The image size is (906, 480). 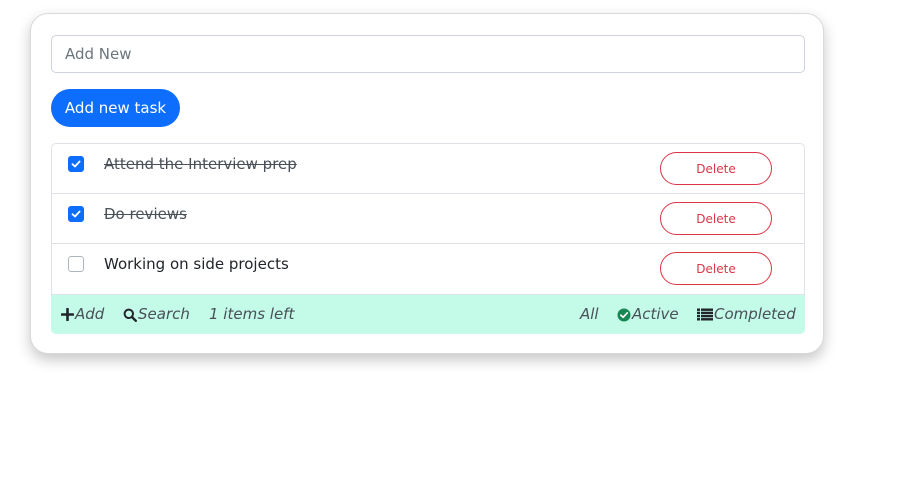 I want to click on check-circle-icon, so click(x=624, y=314).